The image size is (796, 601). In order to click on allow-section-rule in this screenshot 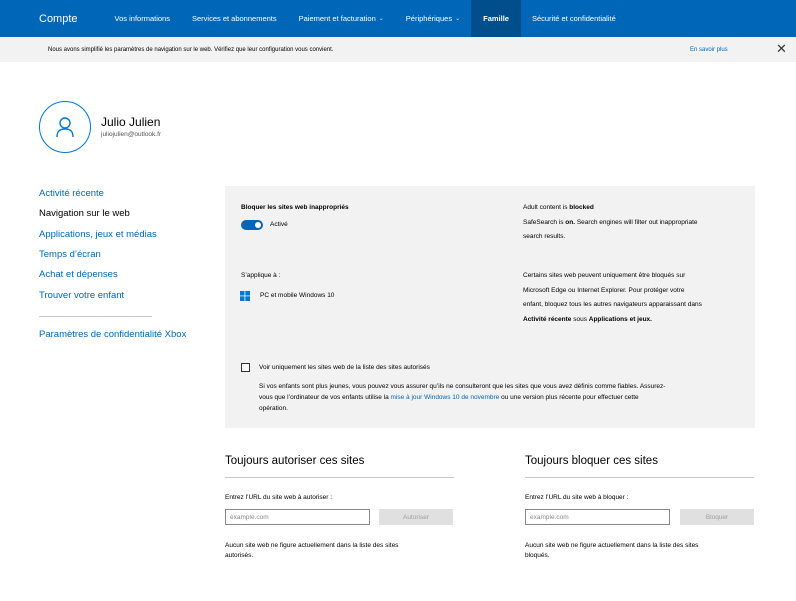, I will do `click(339, 477)`.